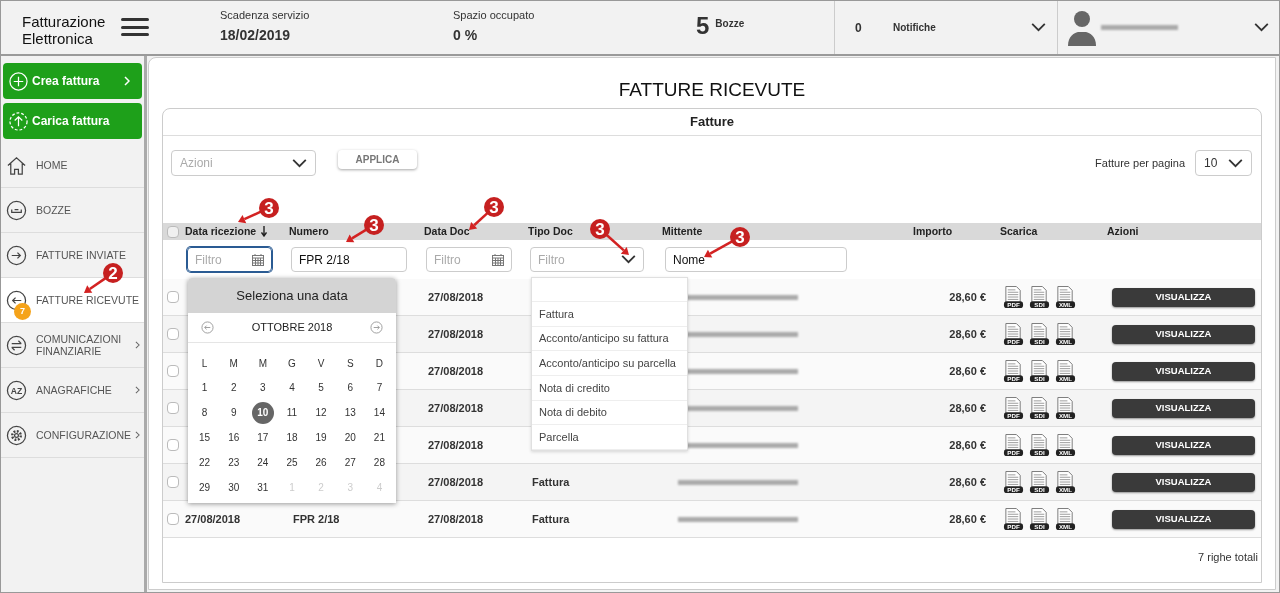  I want to click on weekday-label: S, so click(350, 363).